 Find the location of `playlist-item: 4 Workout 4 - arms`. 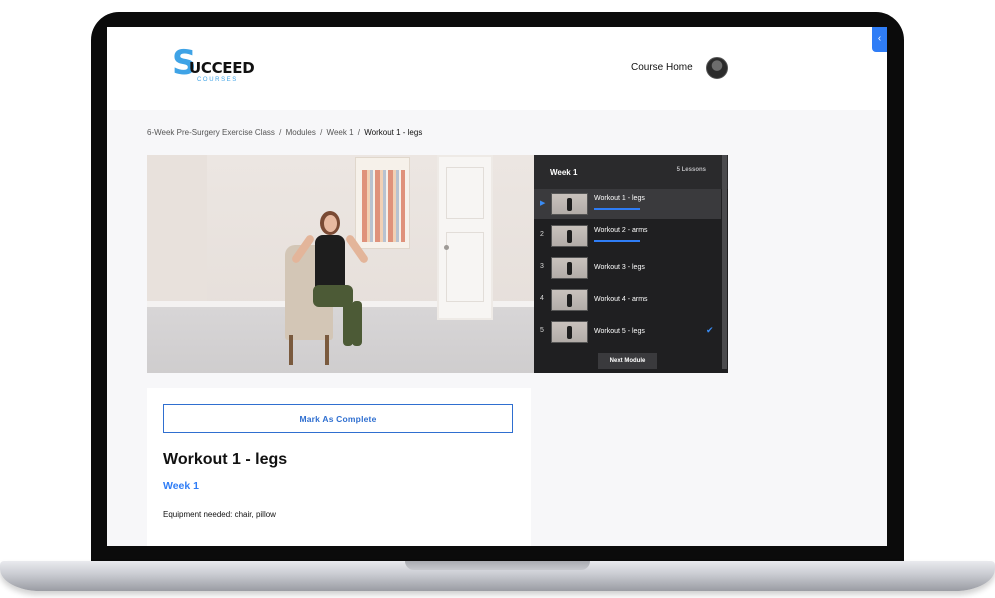

playlist-item: 4 Workout 4 - arms is located at coordinates (627, 300).